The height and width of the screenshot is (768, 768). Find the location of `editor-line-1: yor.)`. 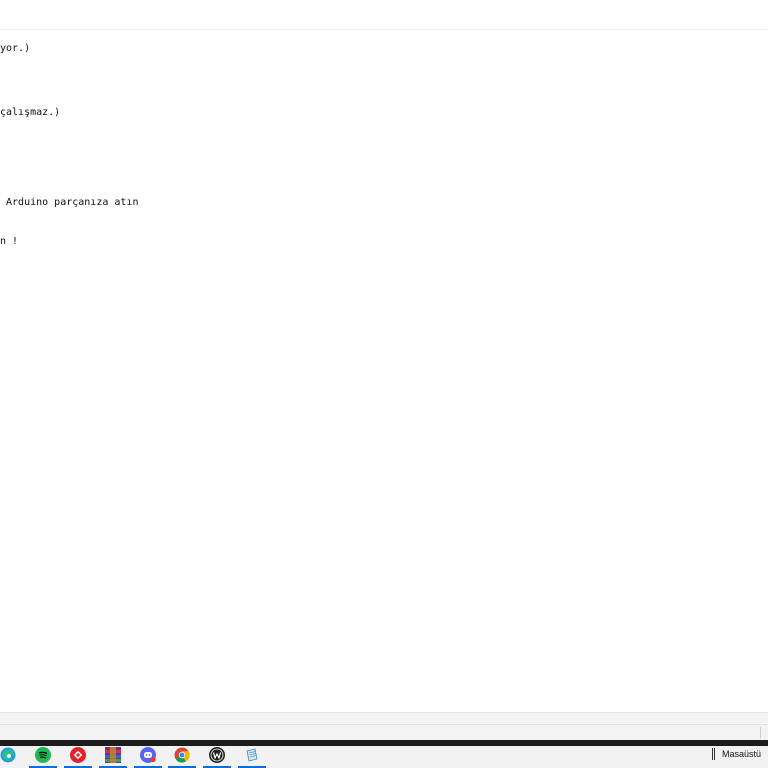

editor-line-1: yor.) is located at coordinates (15, 48).